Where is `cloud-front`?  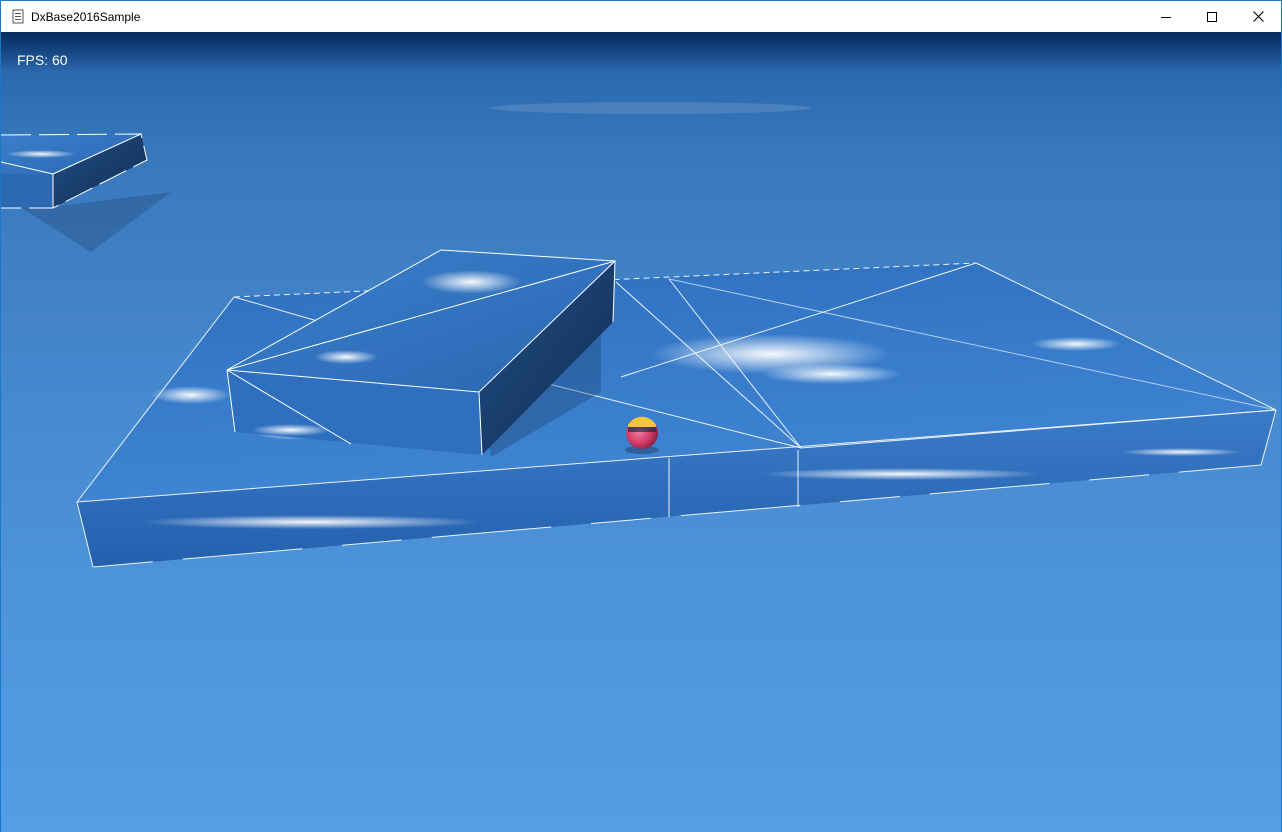
cloud-front is located at coordinates (311, 522).